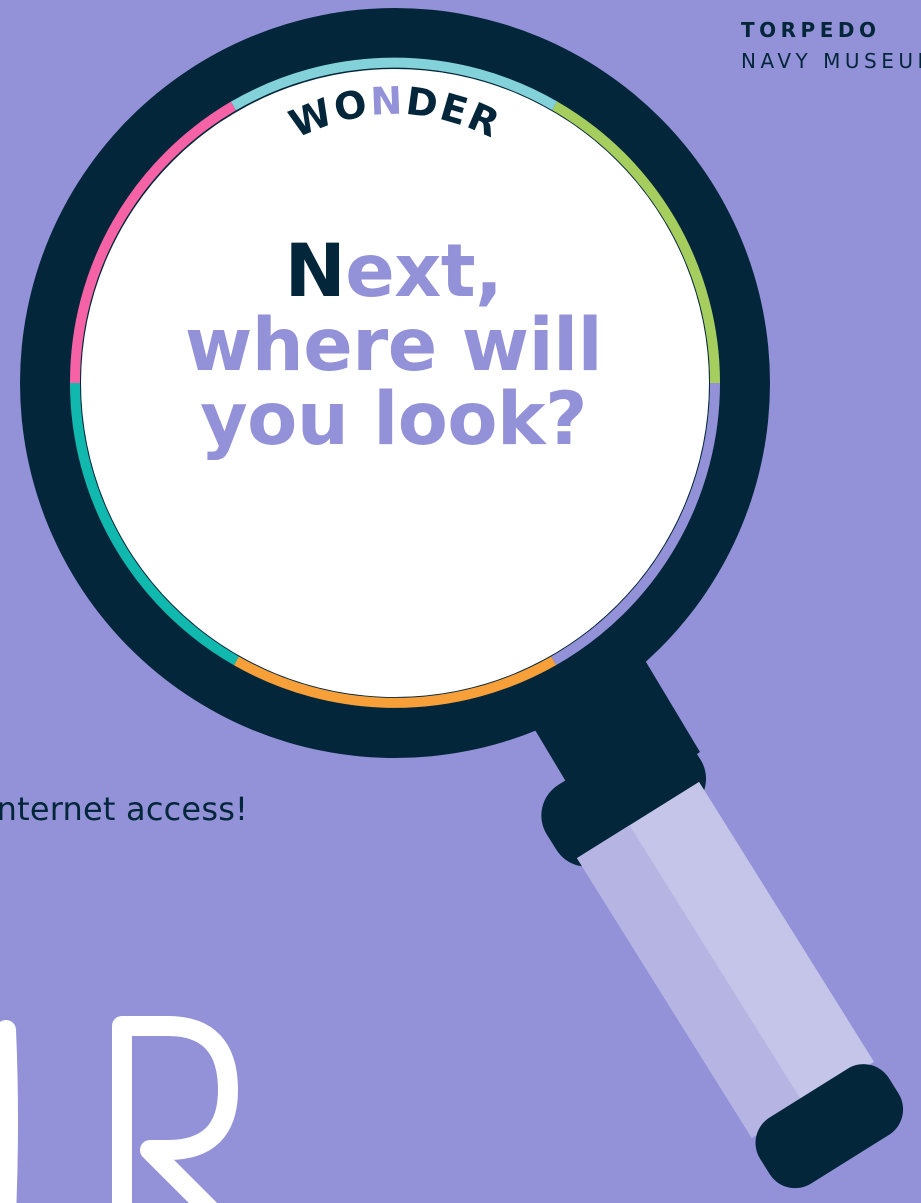  Describe the element at coordinates (315, 271) in the screenshot. I see `headline-first-letter: N` at that location.